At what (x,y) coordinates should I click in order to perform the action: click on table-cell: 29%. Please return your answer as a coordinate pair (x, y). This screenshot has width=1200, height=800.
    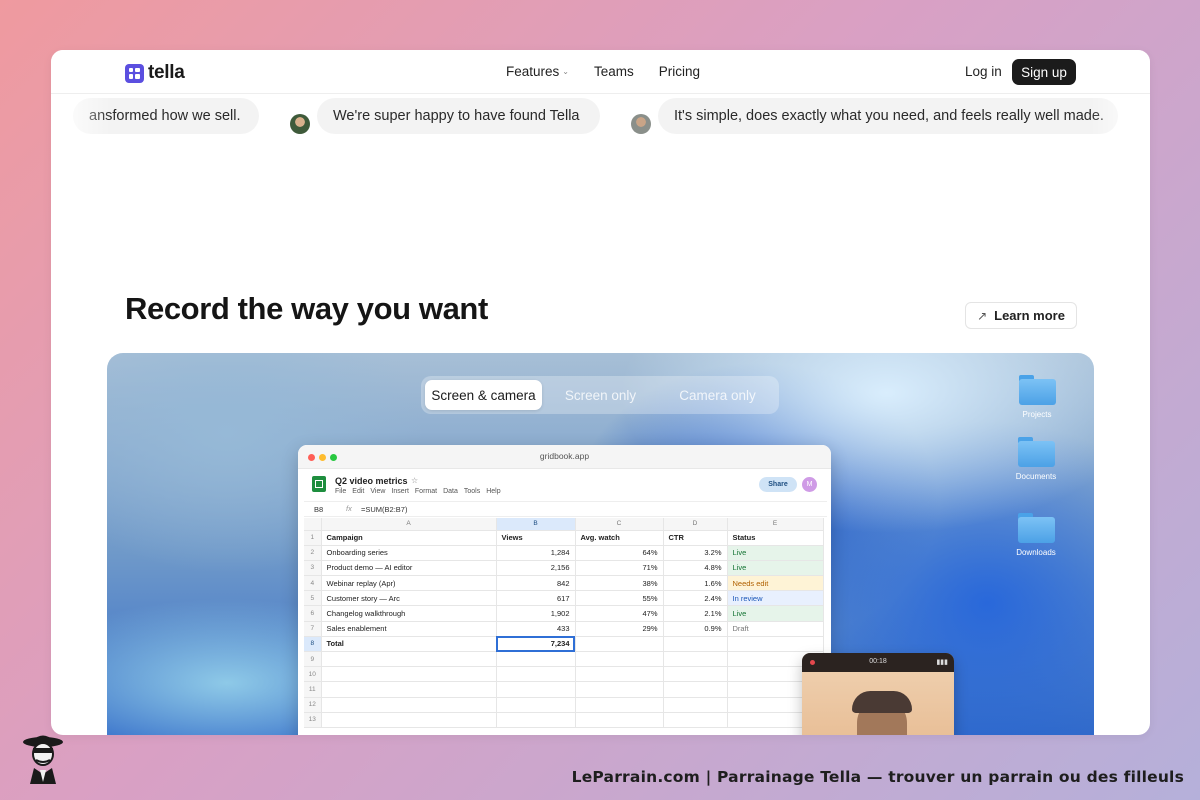
    Looking at the image, I should click on (619, 629).